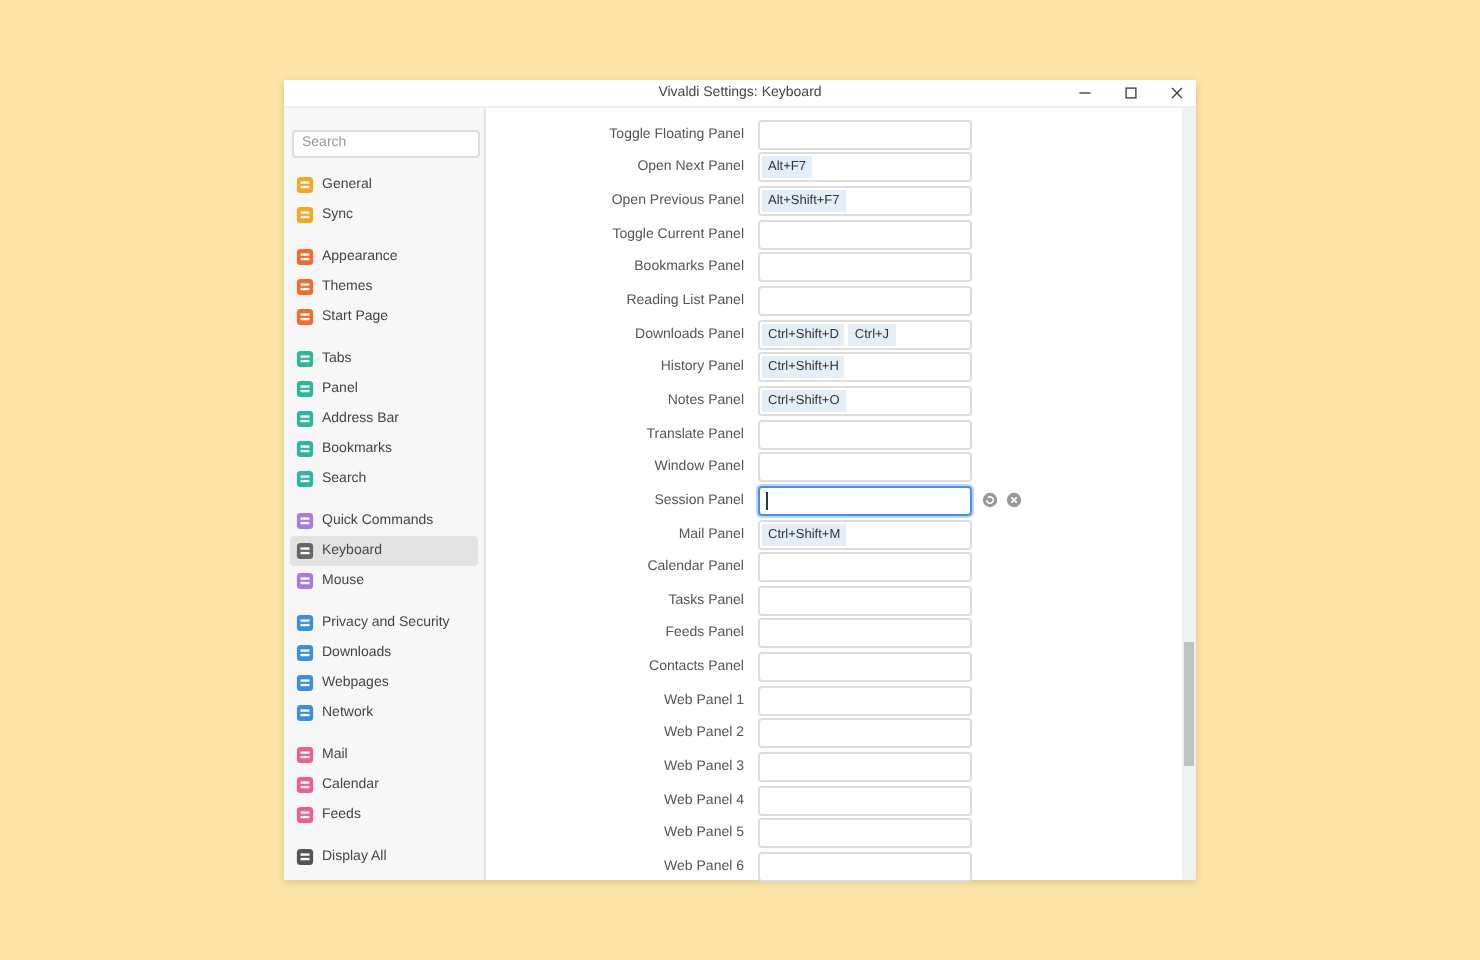  I want to click on shortcut-field, so click(865, 500).